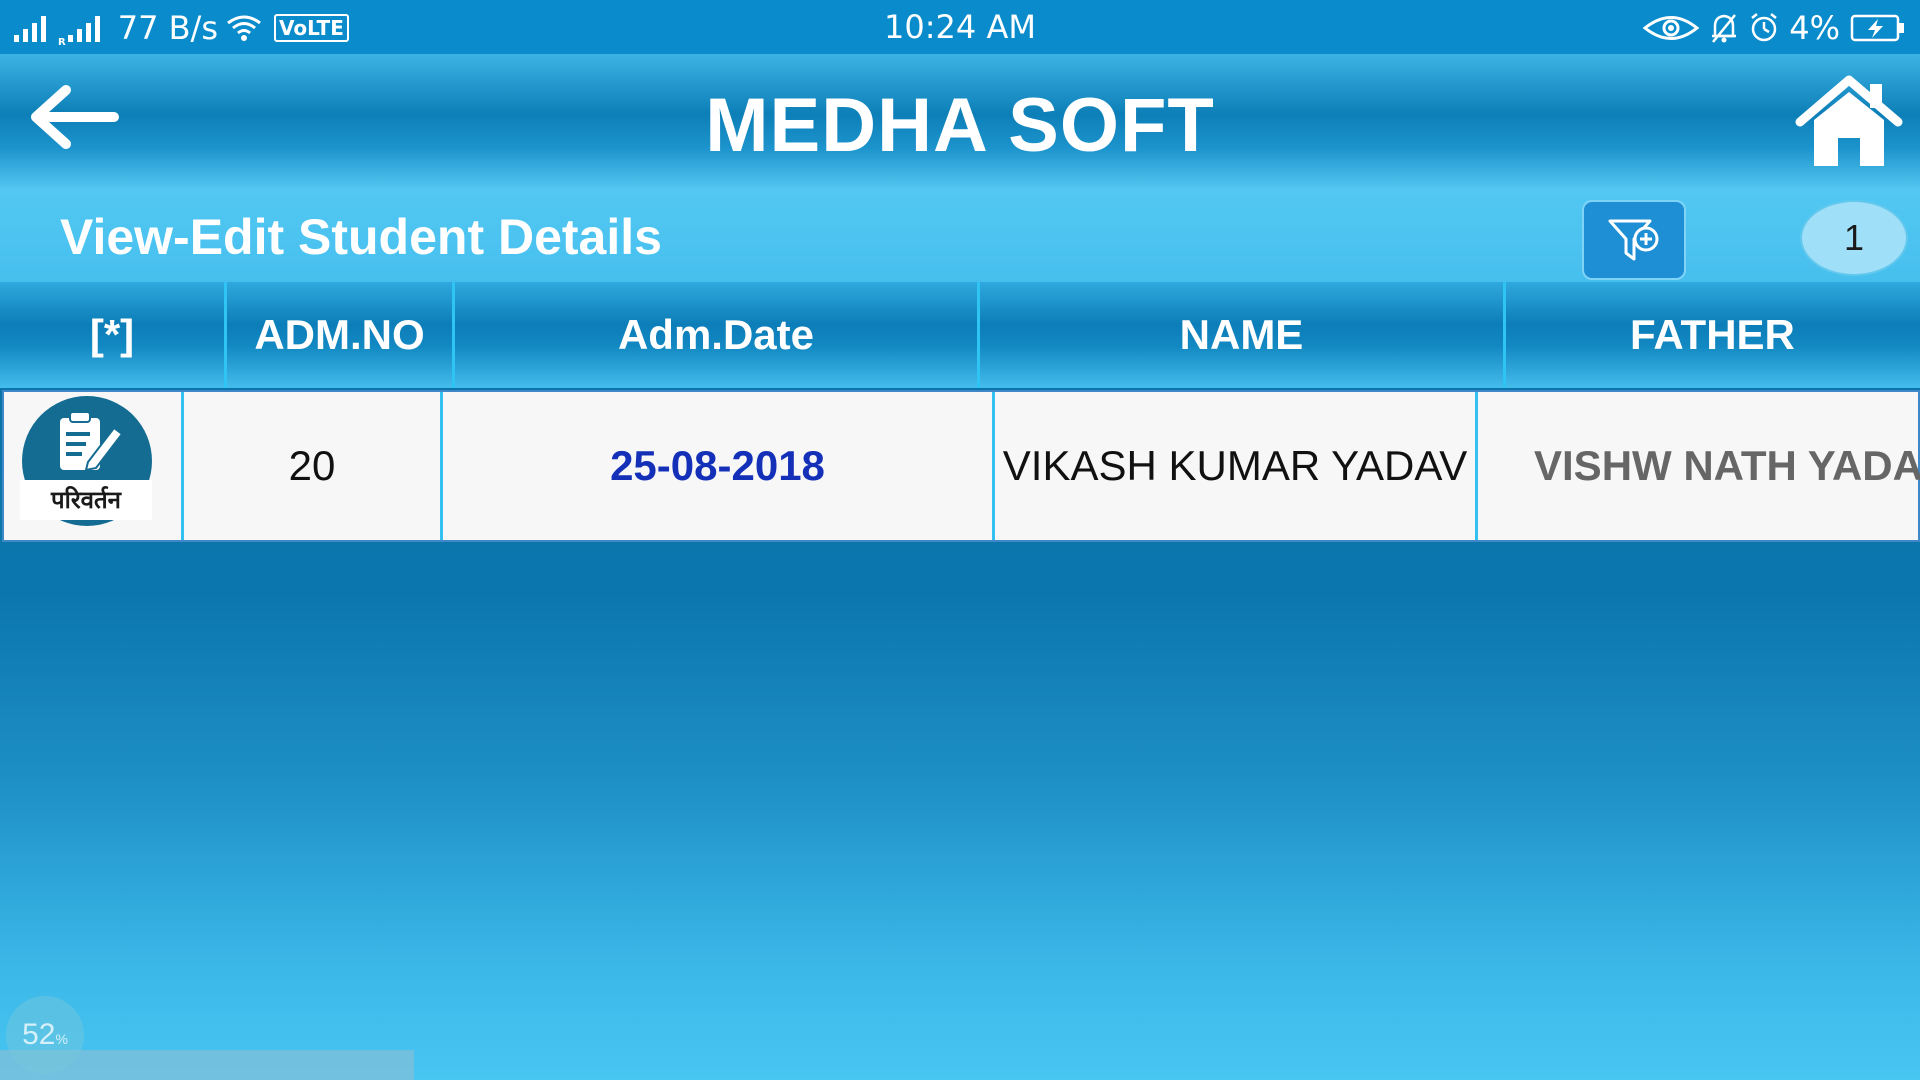  Describe the element at coordinates (1764, 27) in the screenshot. I see `alarm-icon` at that location.